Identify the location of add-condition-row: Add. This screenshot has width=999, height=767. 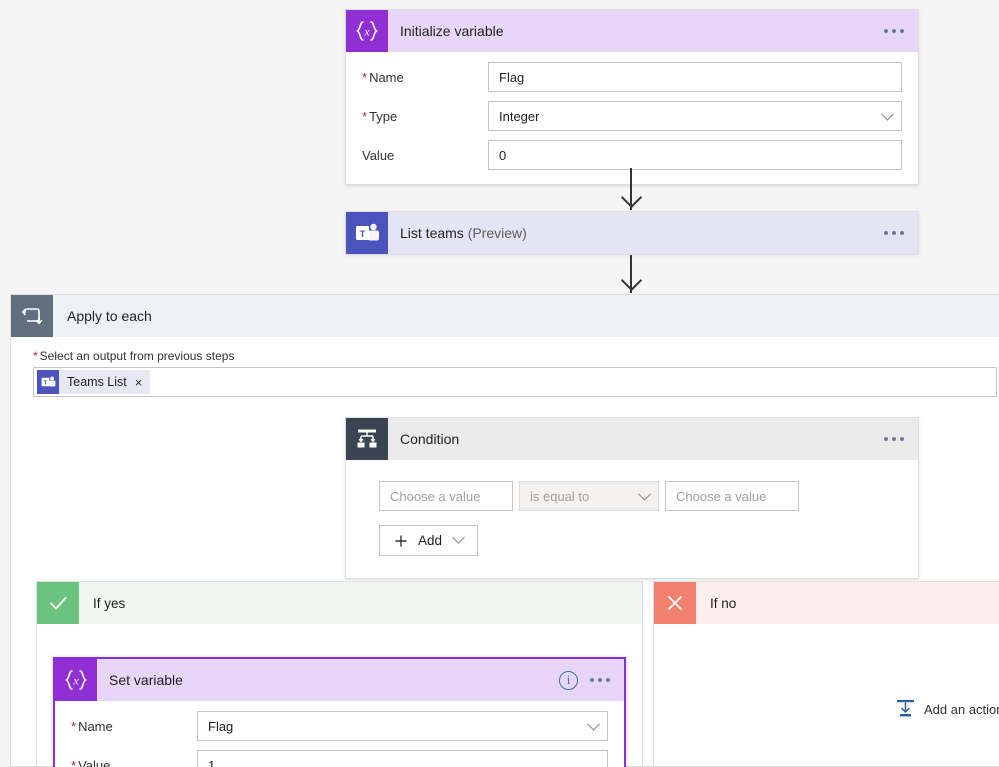
(640, 540).